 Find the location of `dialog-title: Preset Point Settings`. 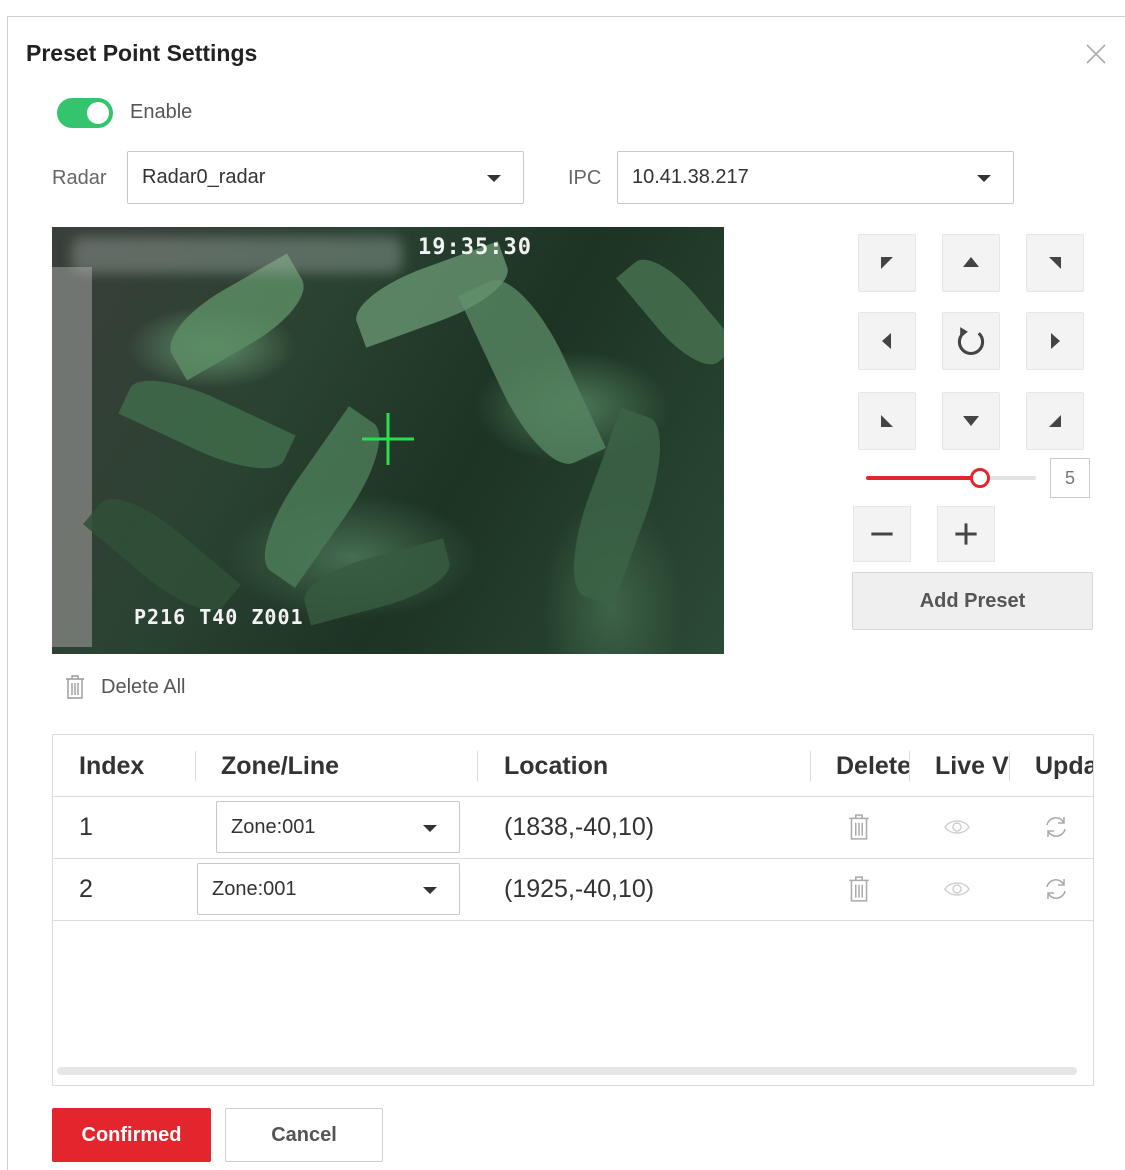

dialog-title: Preset Point Settings is located at coordinates (142, 53).